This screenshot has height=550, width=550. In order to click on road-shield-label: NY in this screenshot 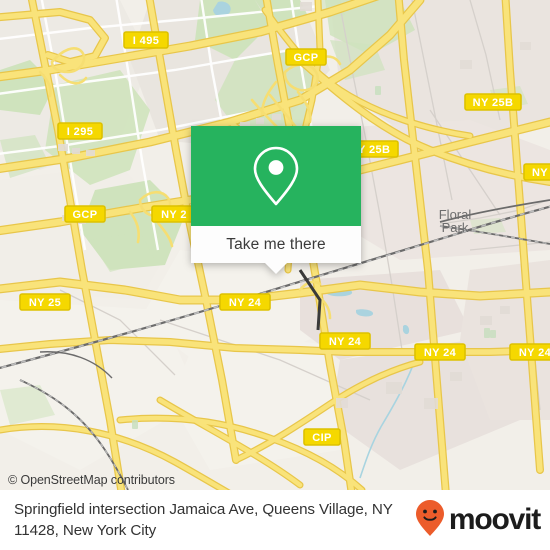, I will do `click(540, 173)`.